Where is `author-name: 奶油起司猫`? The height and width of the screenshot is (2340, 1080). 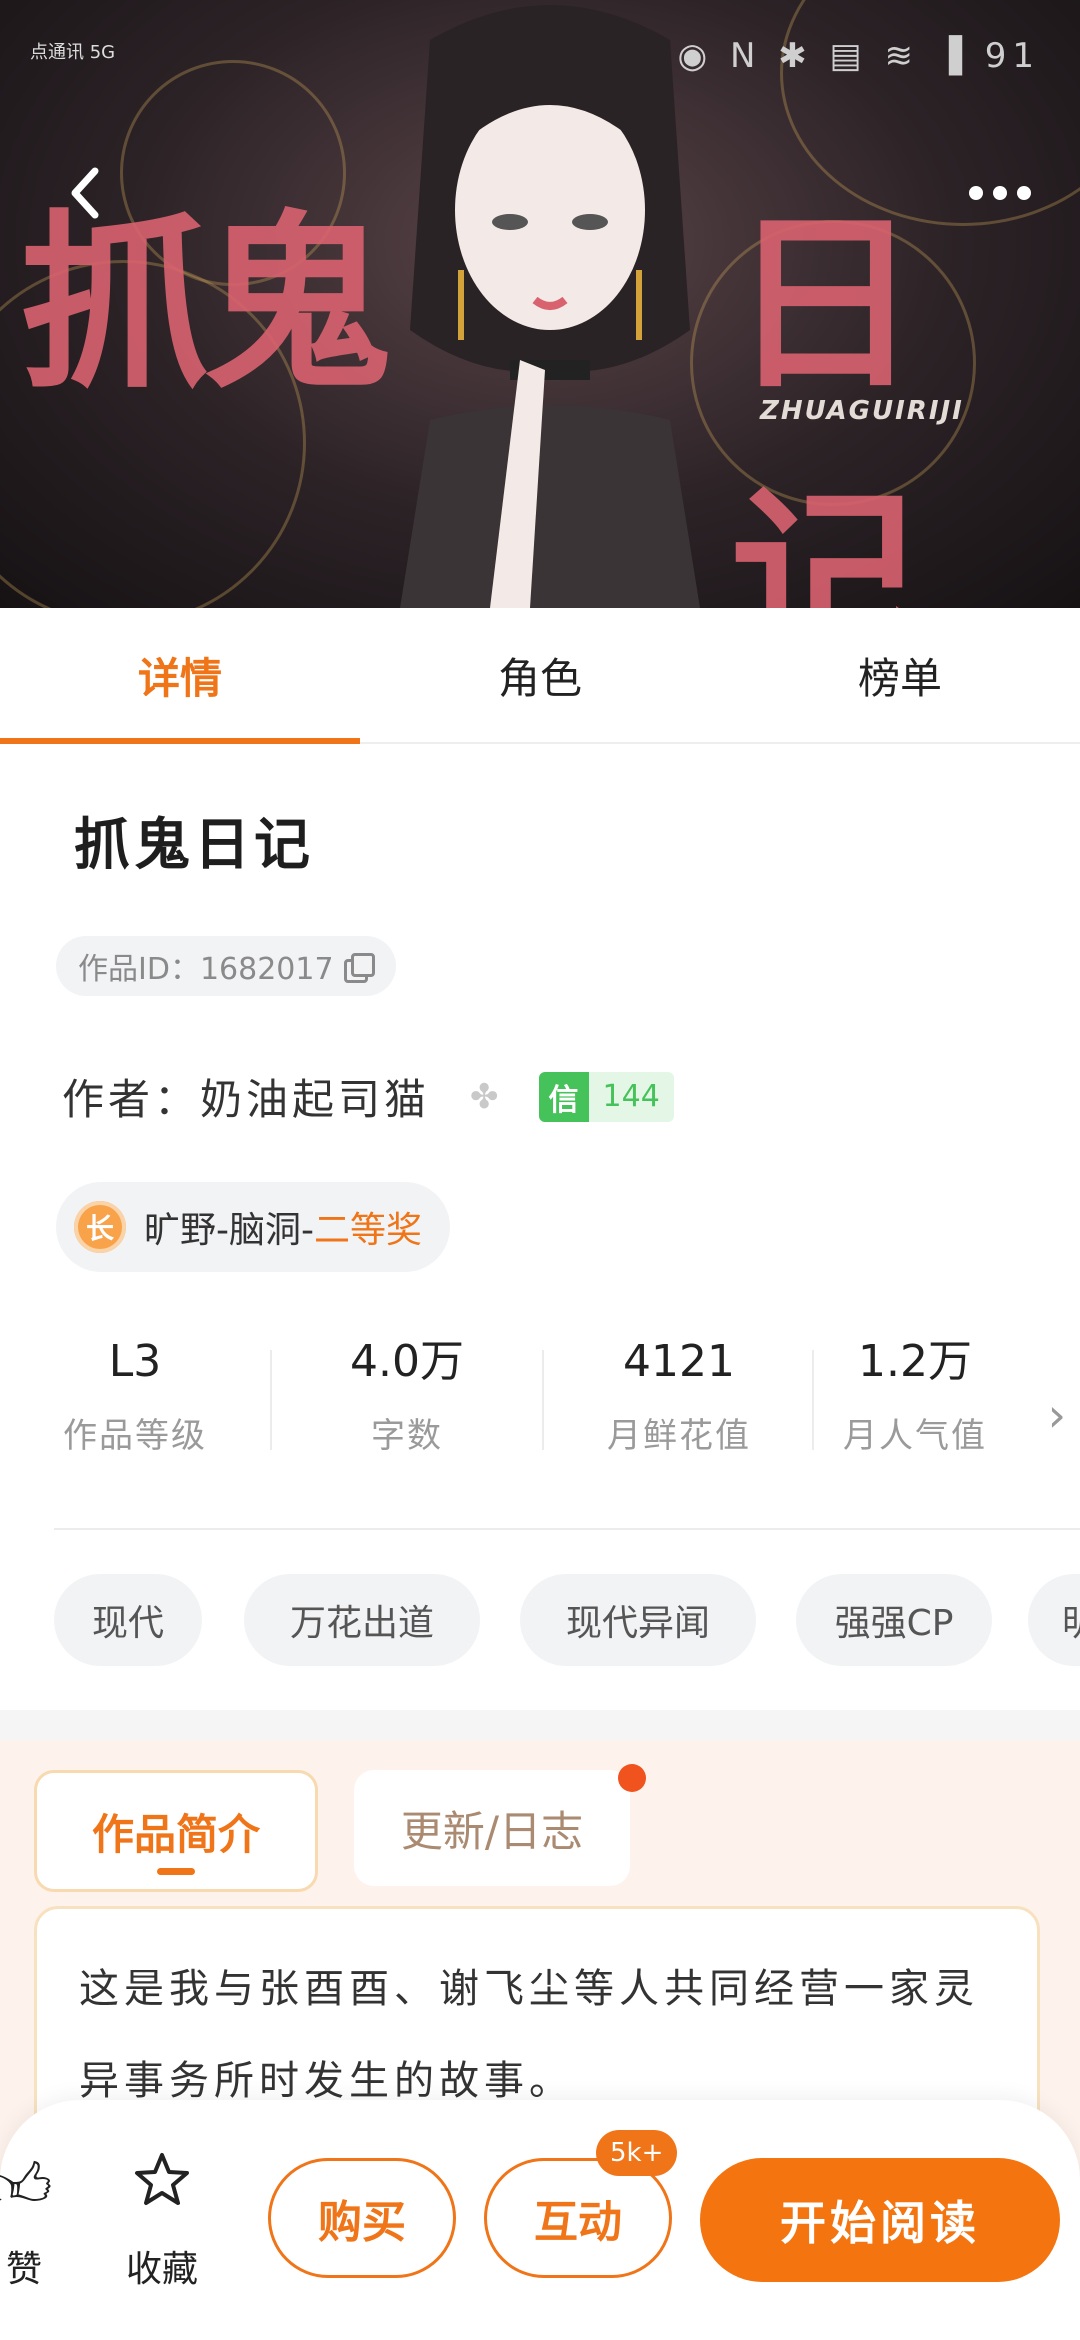
author-name: 奶油起司猫 is located at coordinates (315, 1096).